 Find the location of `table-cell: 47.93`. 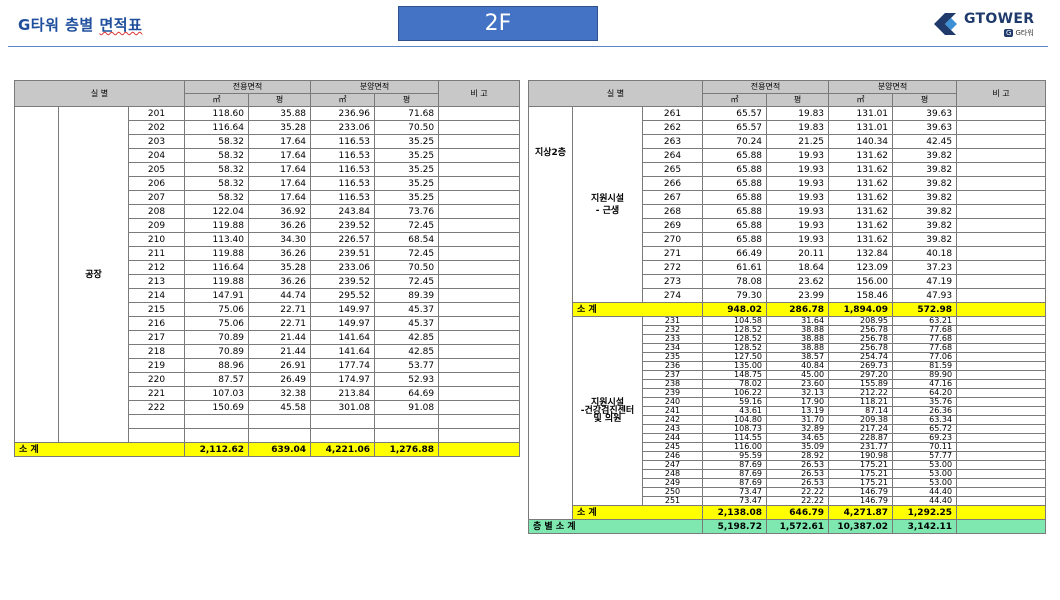

table-cell: 47.93 is located at coordinates (925, 295).